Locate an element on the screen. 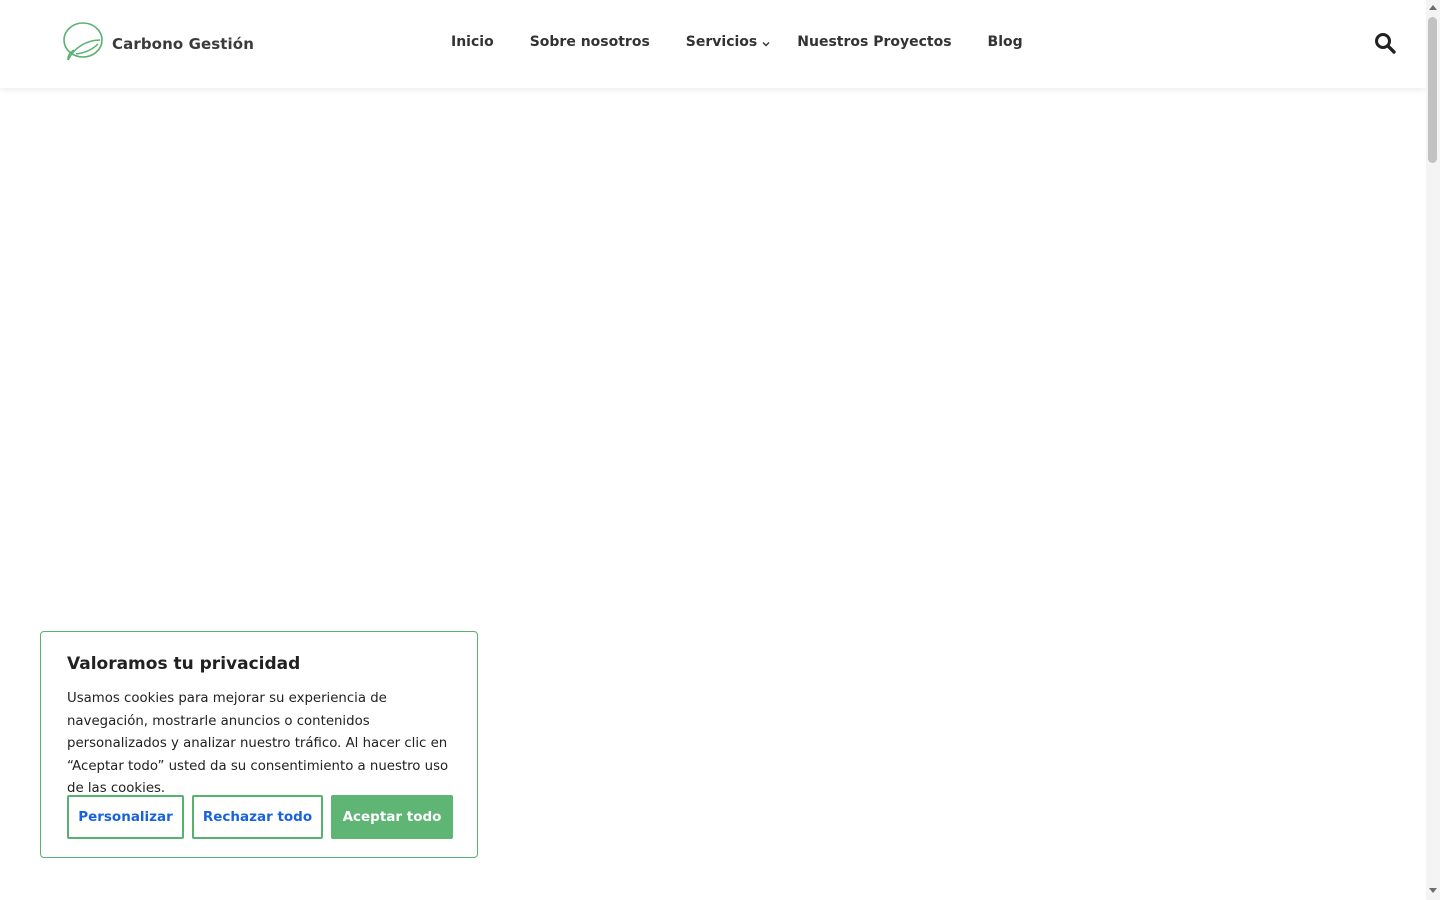 The height and width of the screenshot is (900, 1440). scroll-up-arrow-icon is located at coordinates (1433, 7).